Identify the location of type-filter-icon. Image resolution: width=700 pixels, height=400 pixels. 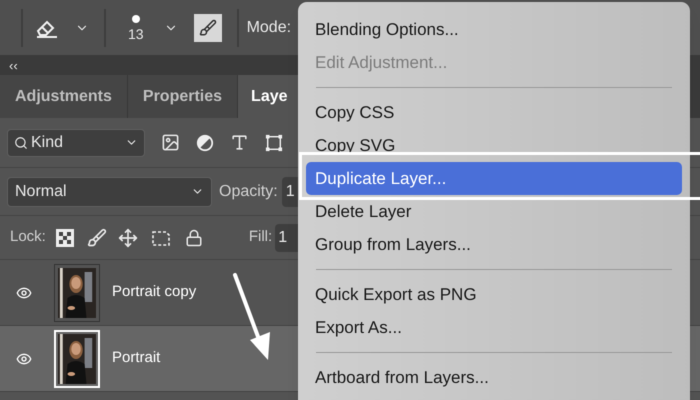
(239, 142).